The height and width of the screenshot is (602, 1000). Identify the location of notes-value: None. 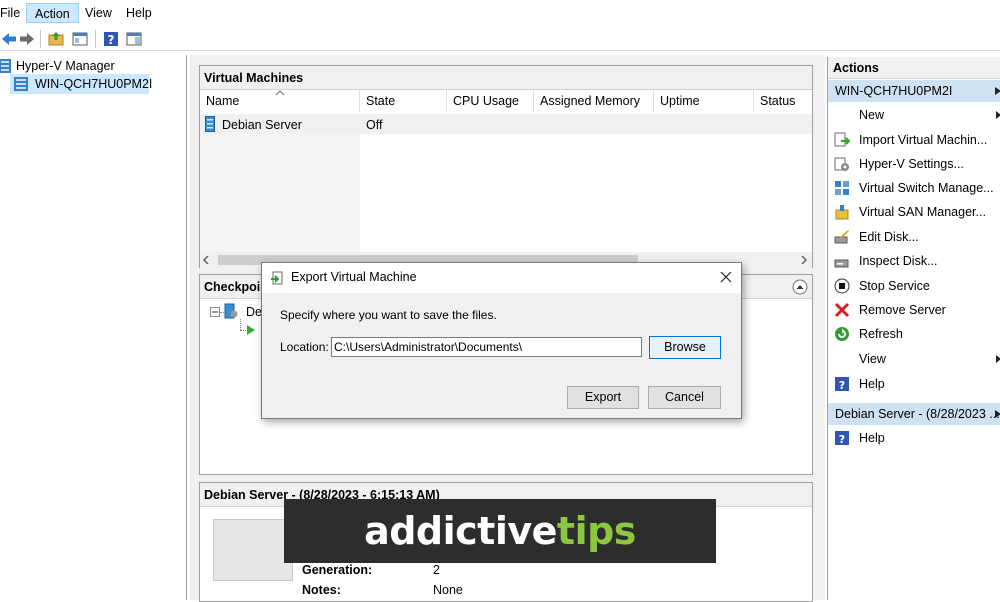
(448, 590).